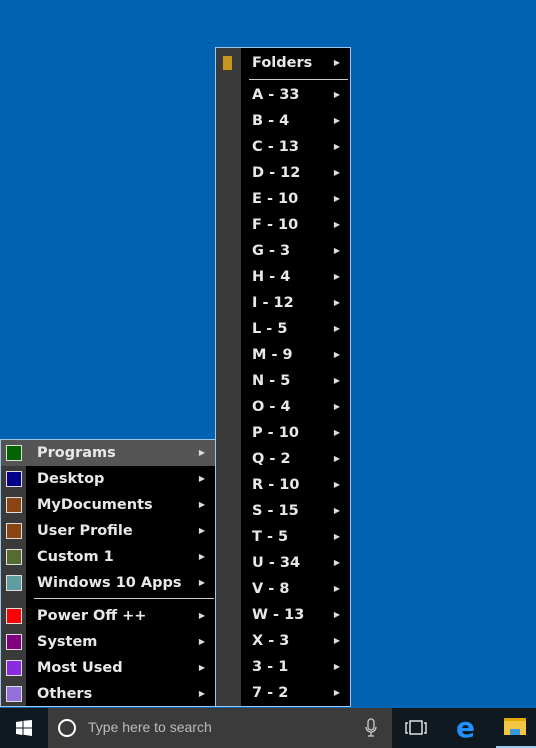  I want to click on folder-group-item: M - 9 ▶, so click(283, 355).